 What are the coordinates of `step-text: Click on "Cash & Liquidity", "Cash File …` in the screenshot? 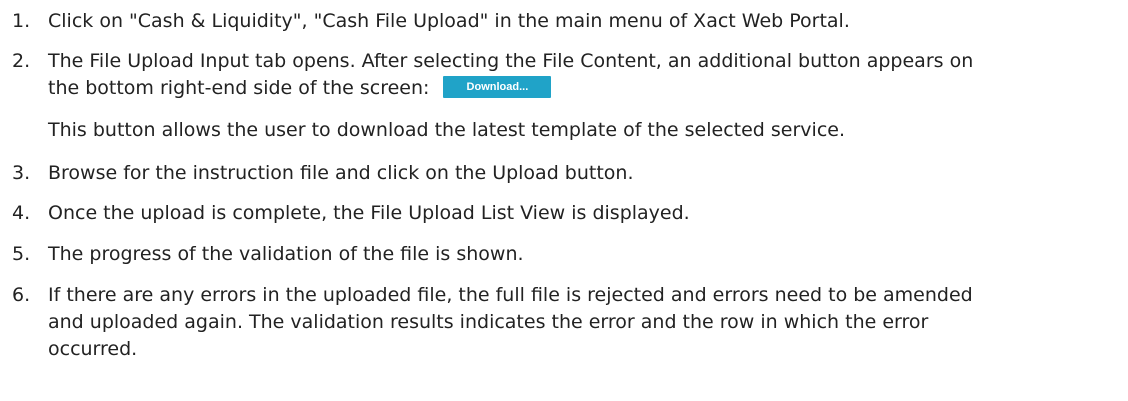 It's located at (580, 21).